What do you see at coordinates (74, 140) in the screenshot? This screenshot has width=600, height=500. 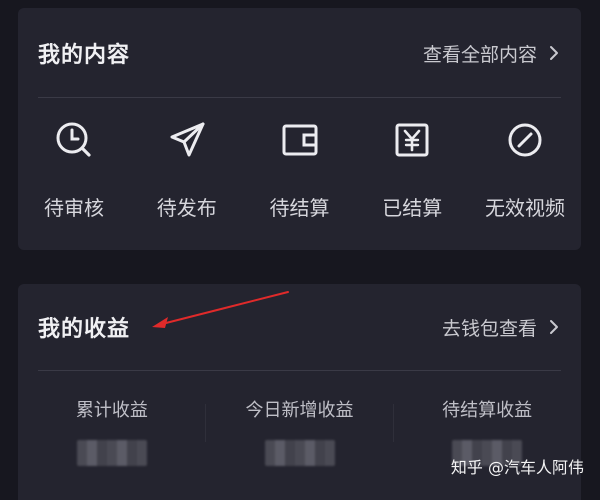 I see `clock-search-icon` at bounding box center [74, 140].